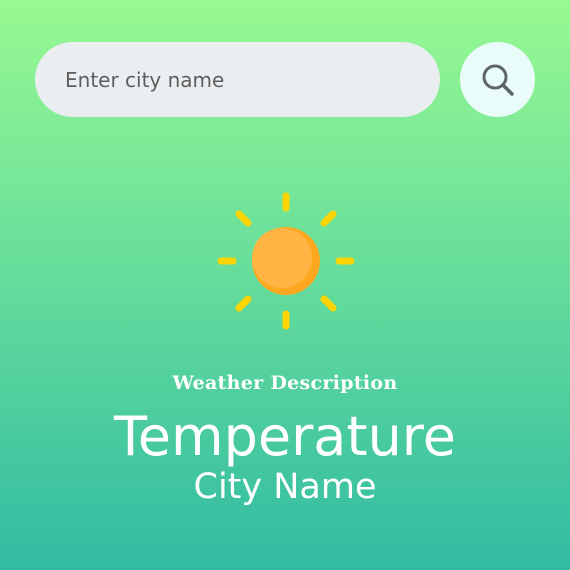  I want to click on city-name: City Name, so click(285, 487).